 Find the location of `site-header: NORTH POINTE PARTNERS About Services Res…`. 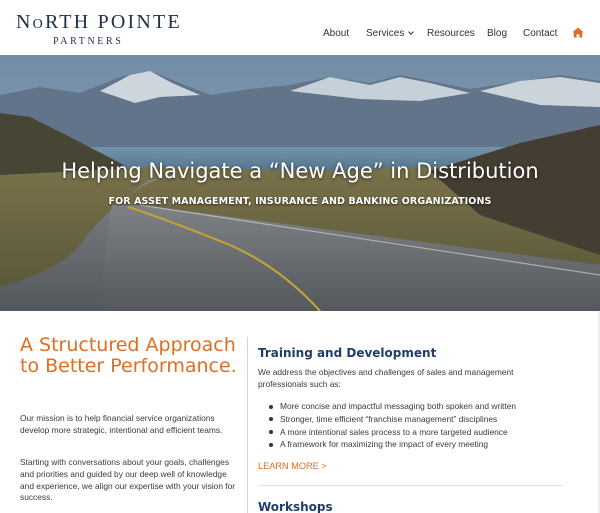

site-header: NORTH POINTE PARTNERS About Services Res… is located at coordinates (300, 27).